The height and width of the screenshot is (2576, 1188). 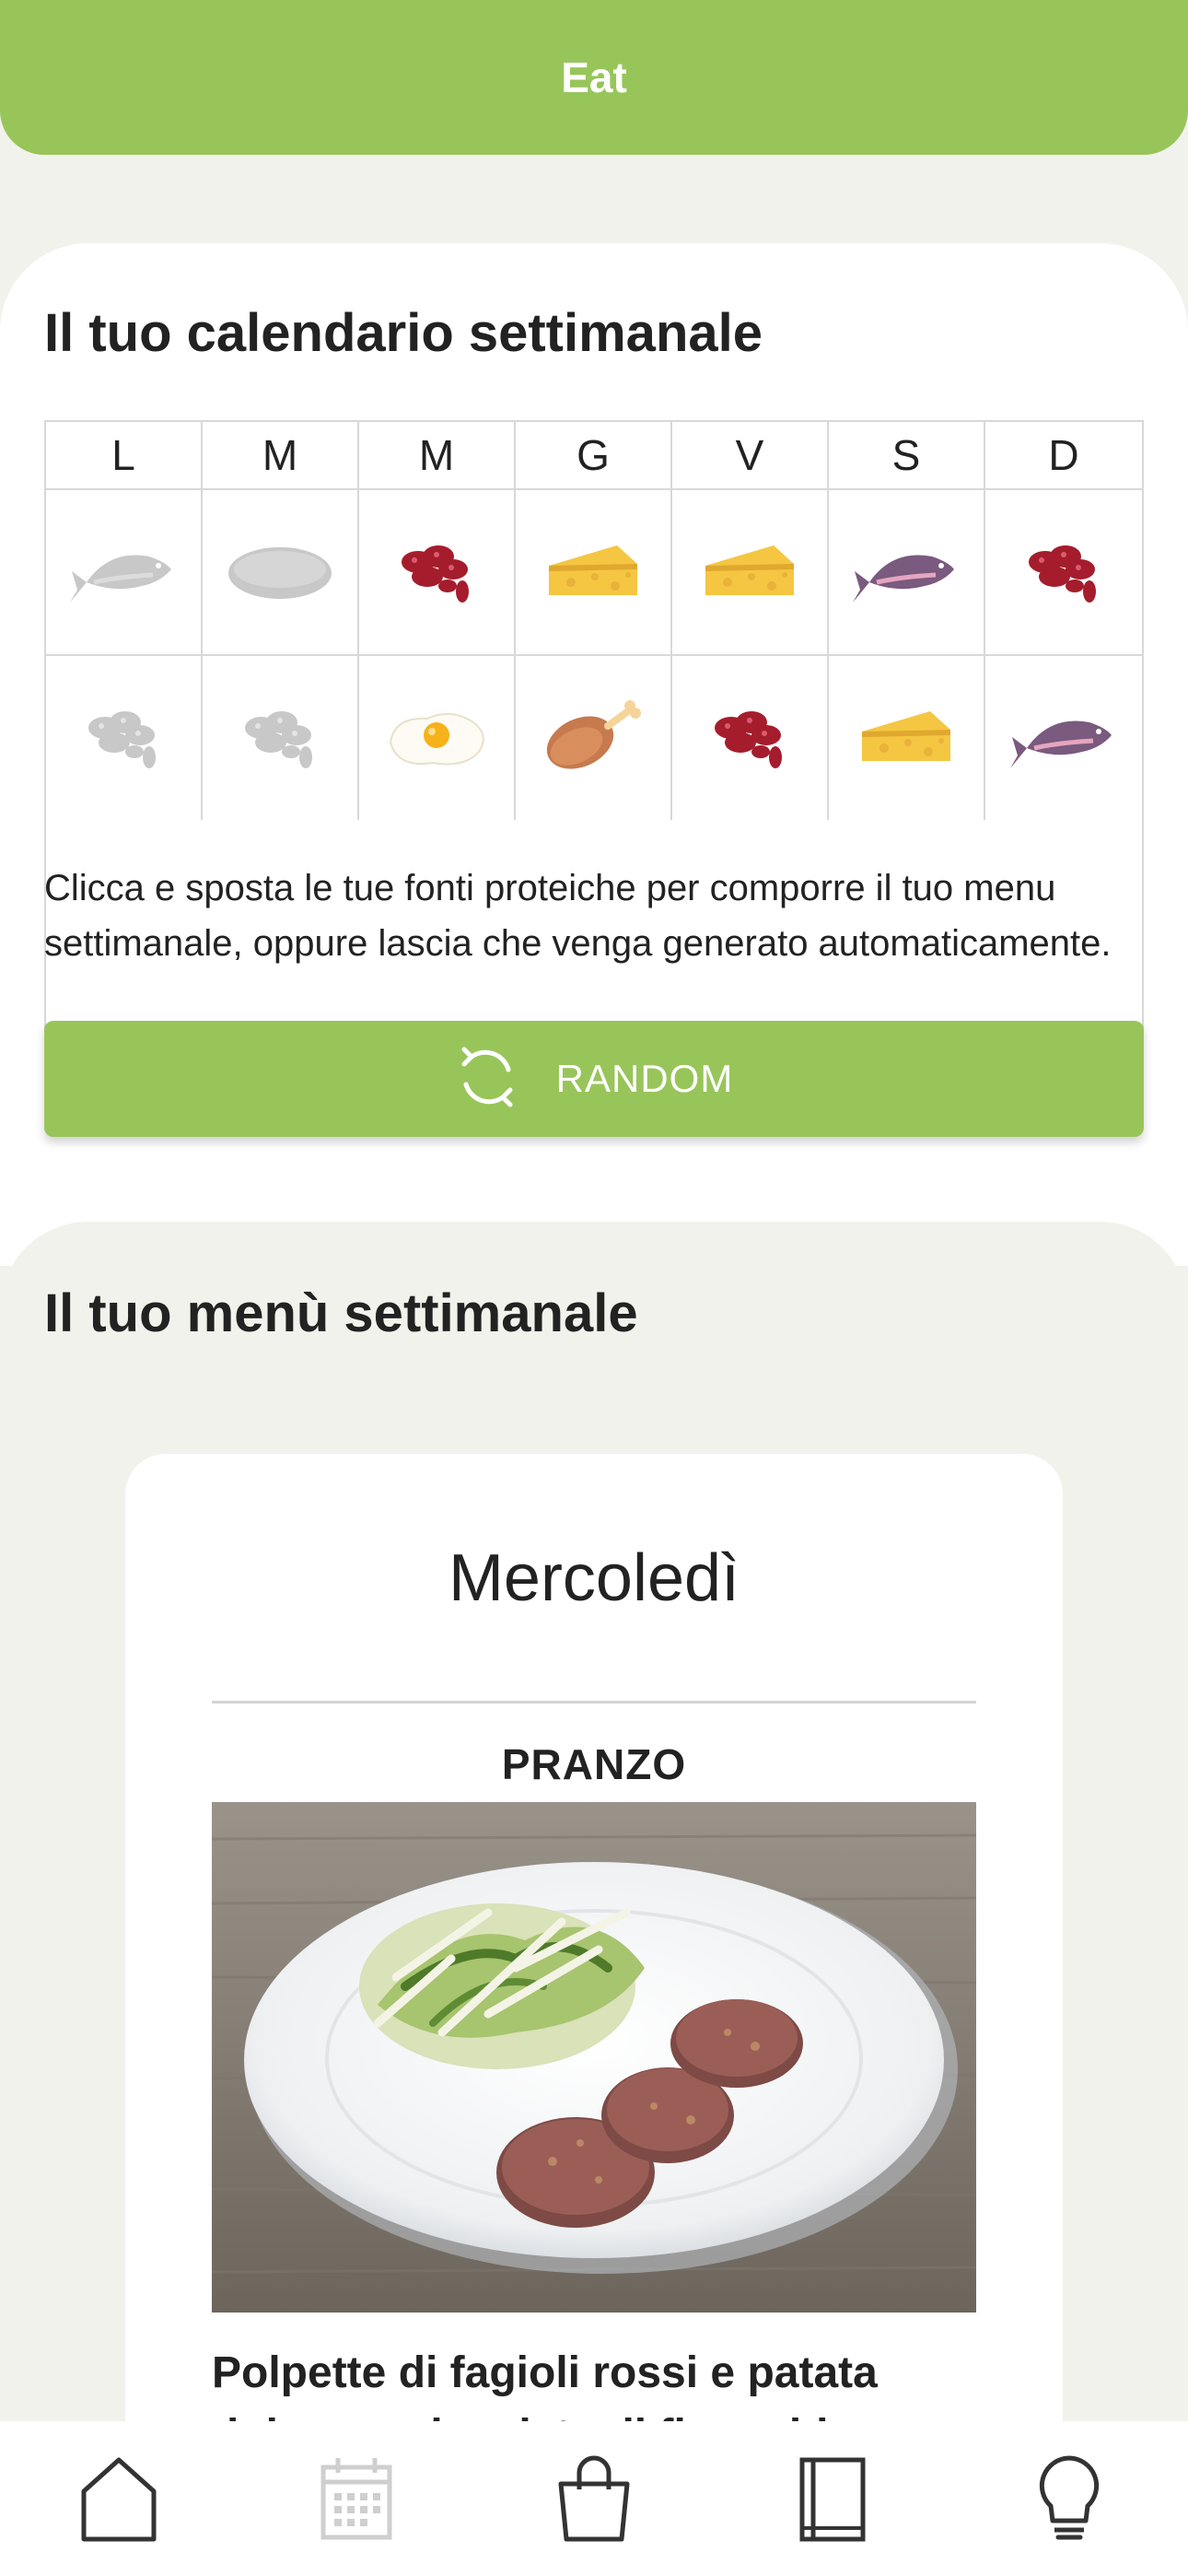 What do you see at coordinates (341, 1313) in the screenshot?
I see `menu-title: Il tuo menù settimanale` at bounding box center [341, 1313].